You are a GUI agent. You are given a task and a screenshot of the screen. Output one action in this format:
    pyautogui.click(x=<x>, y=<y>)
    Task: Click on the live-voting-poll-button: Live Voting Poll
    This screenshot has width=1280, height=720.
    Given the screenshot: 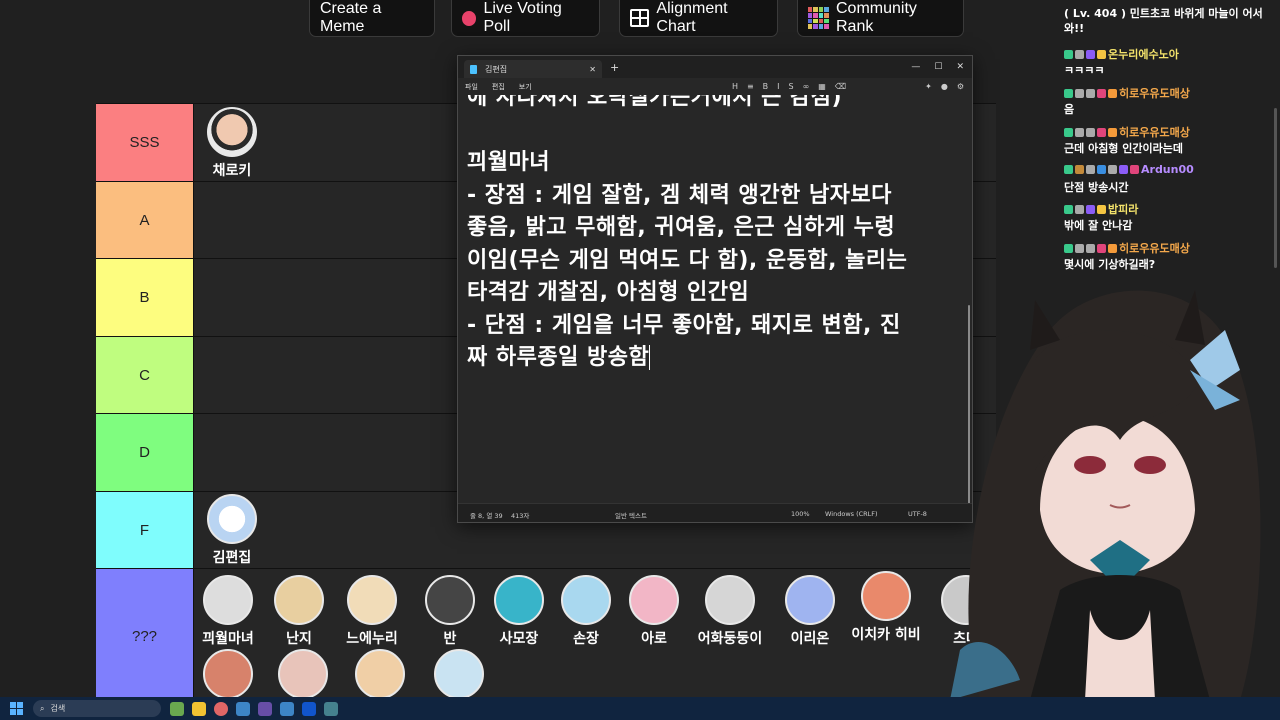 What is the action you would take?
    pyautogui.click(x=525, y=18)
    